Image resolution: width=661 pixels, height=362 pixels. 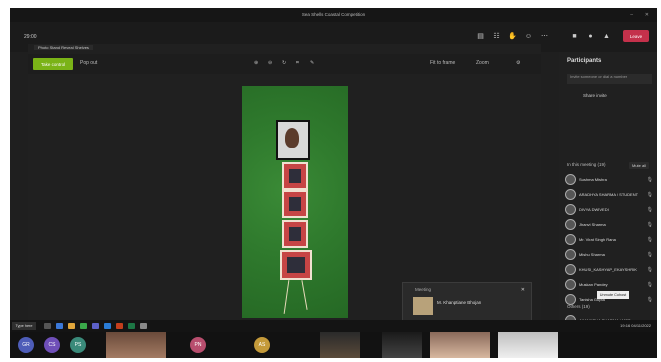 I want to click on excel-icon, so click(x=131, y=326).